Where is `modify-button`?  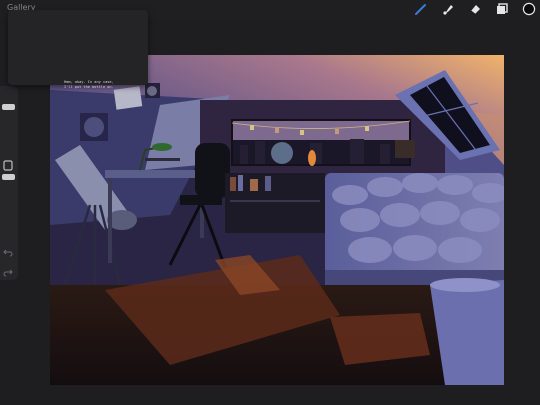 modify-button is located at coordinates (8, 163).